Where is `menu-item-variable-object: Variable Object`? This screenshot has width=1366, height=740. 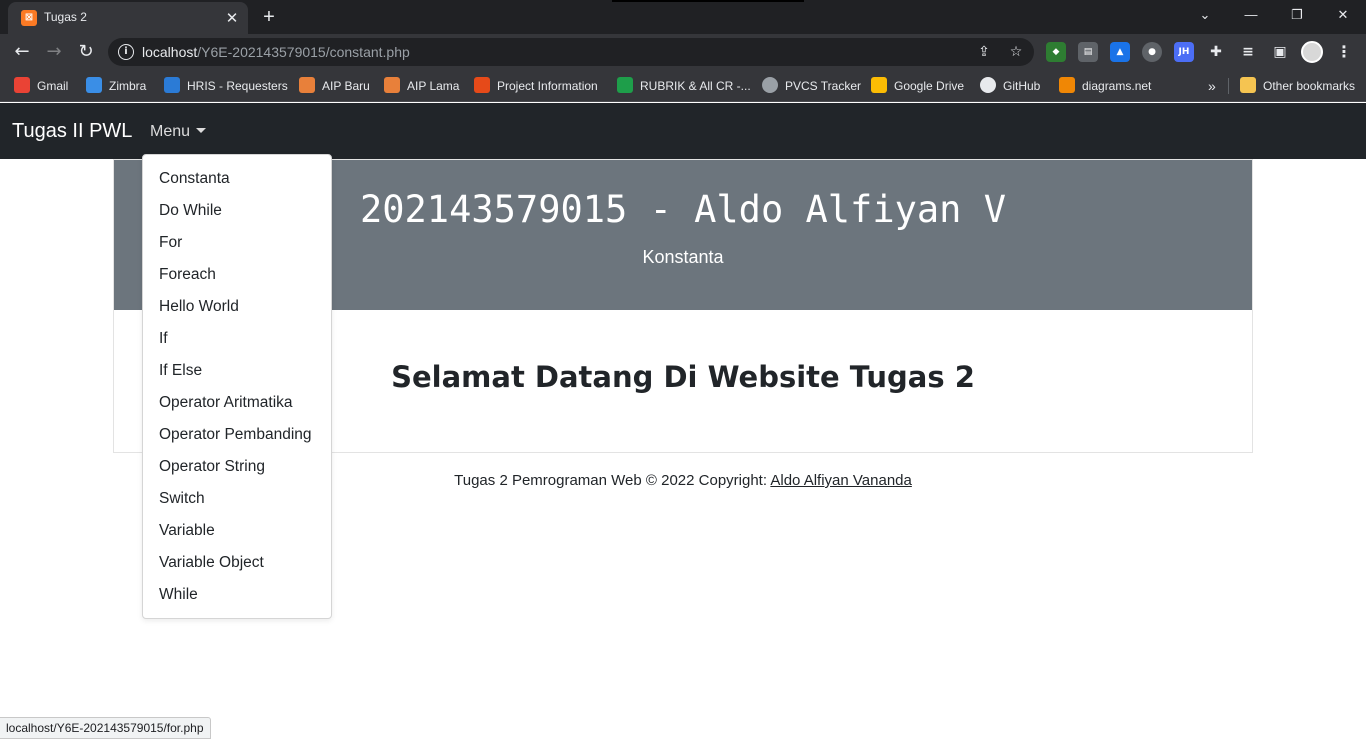
menu-item-variable-object: Variable Object is located at coordinates (237, 563).